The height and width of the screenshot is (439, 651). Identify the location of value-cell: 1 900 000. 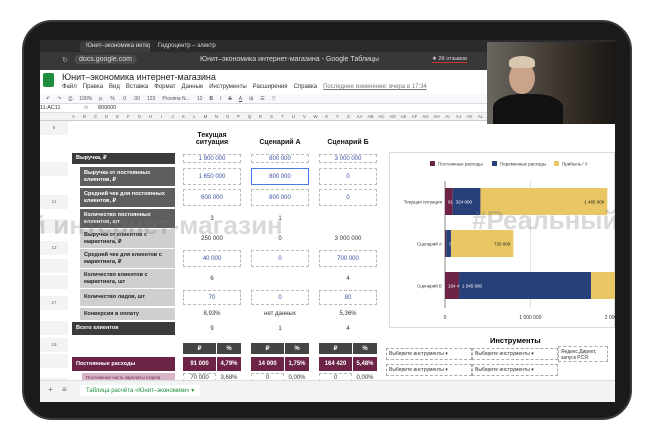
(212, 158).